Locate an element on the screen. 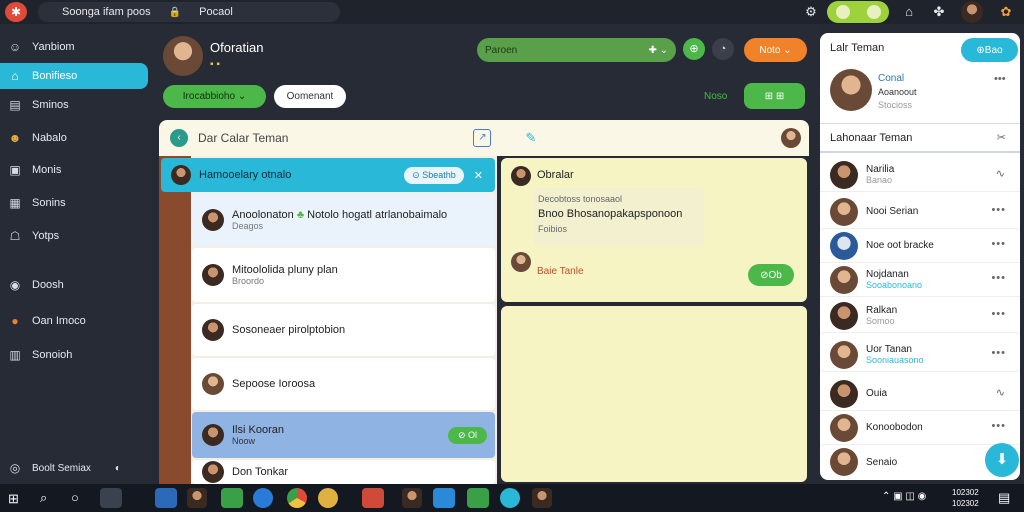 The width and height of the screenshot is (1024, 512). sidebar-item-1: ⌂ Bonifieso is located at coordinates (74, 76).